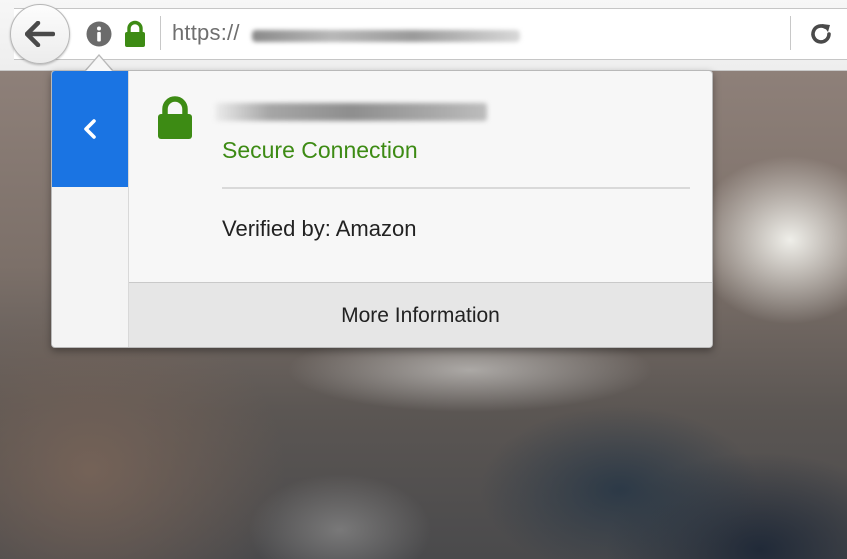 The width and height of the screenshot is (847, 559). I want to click on section-divider, so click(456, 188).